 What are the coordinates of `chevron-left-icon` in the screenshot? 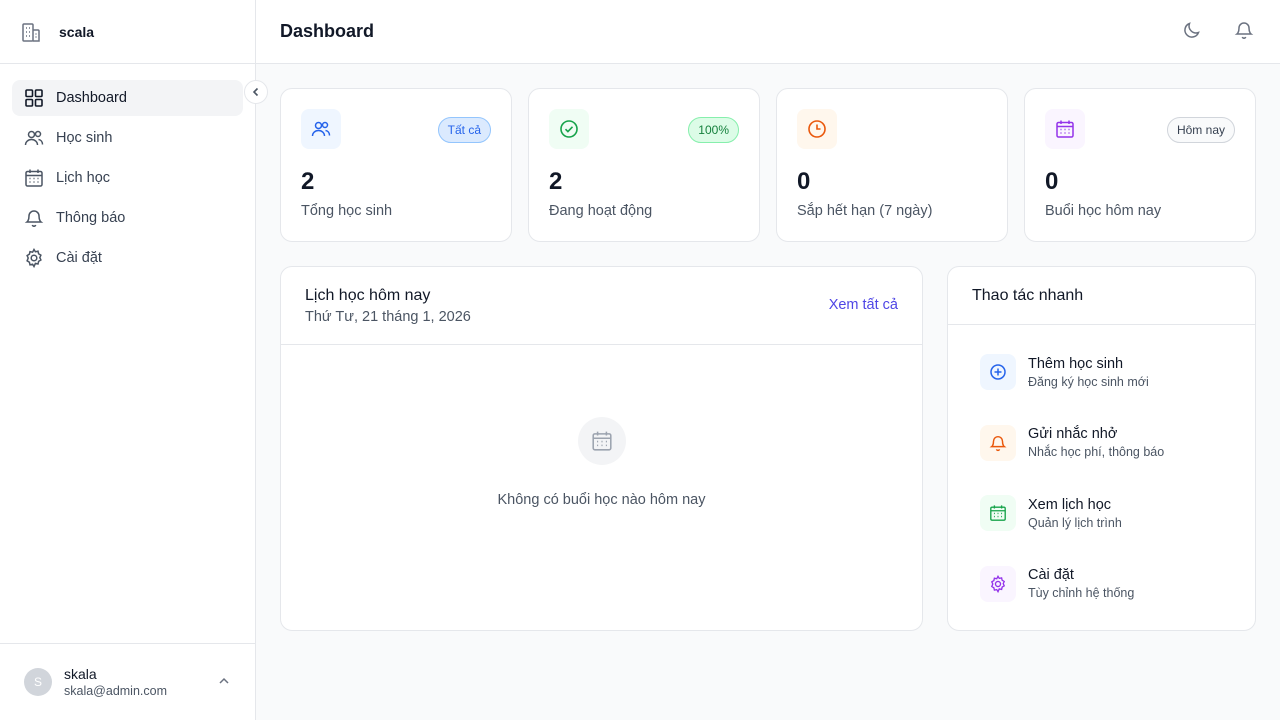 It's located at (256, 92).